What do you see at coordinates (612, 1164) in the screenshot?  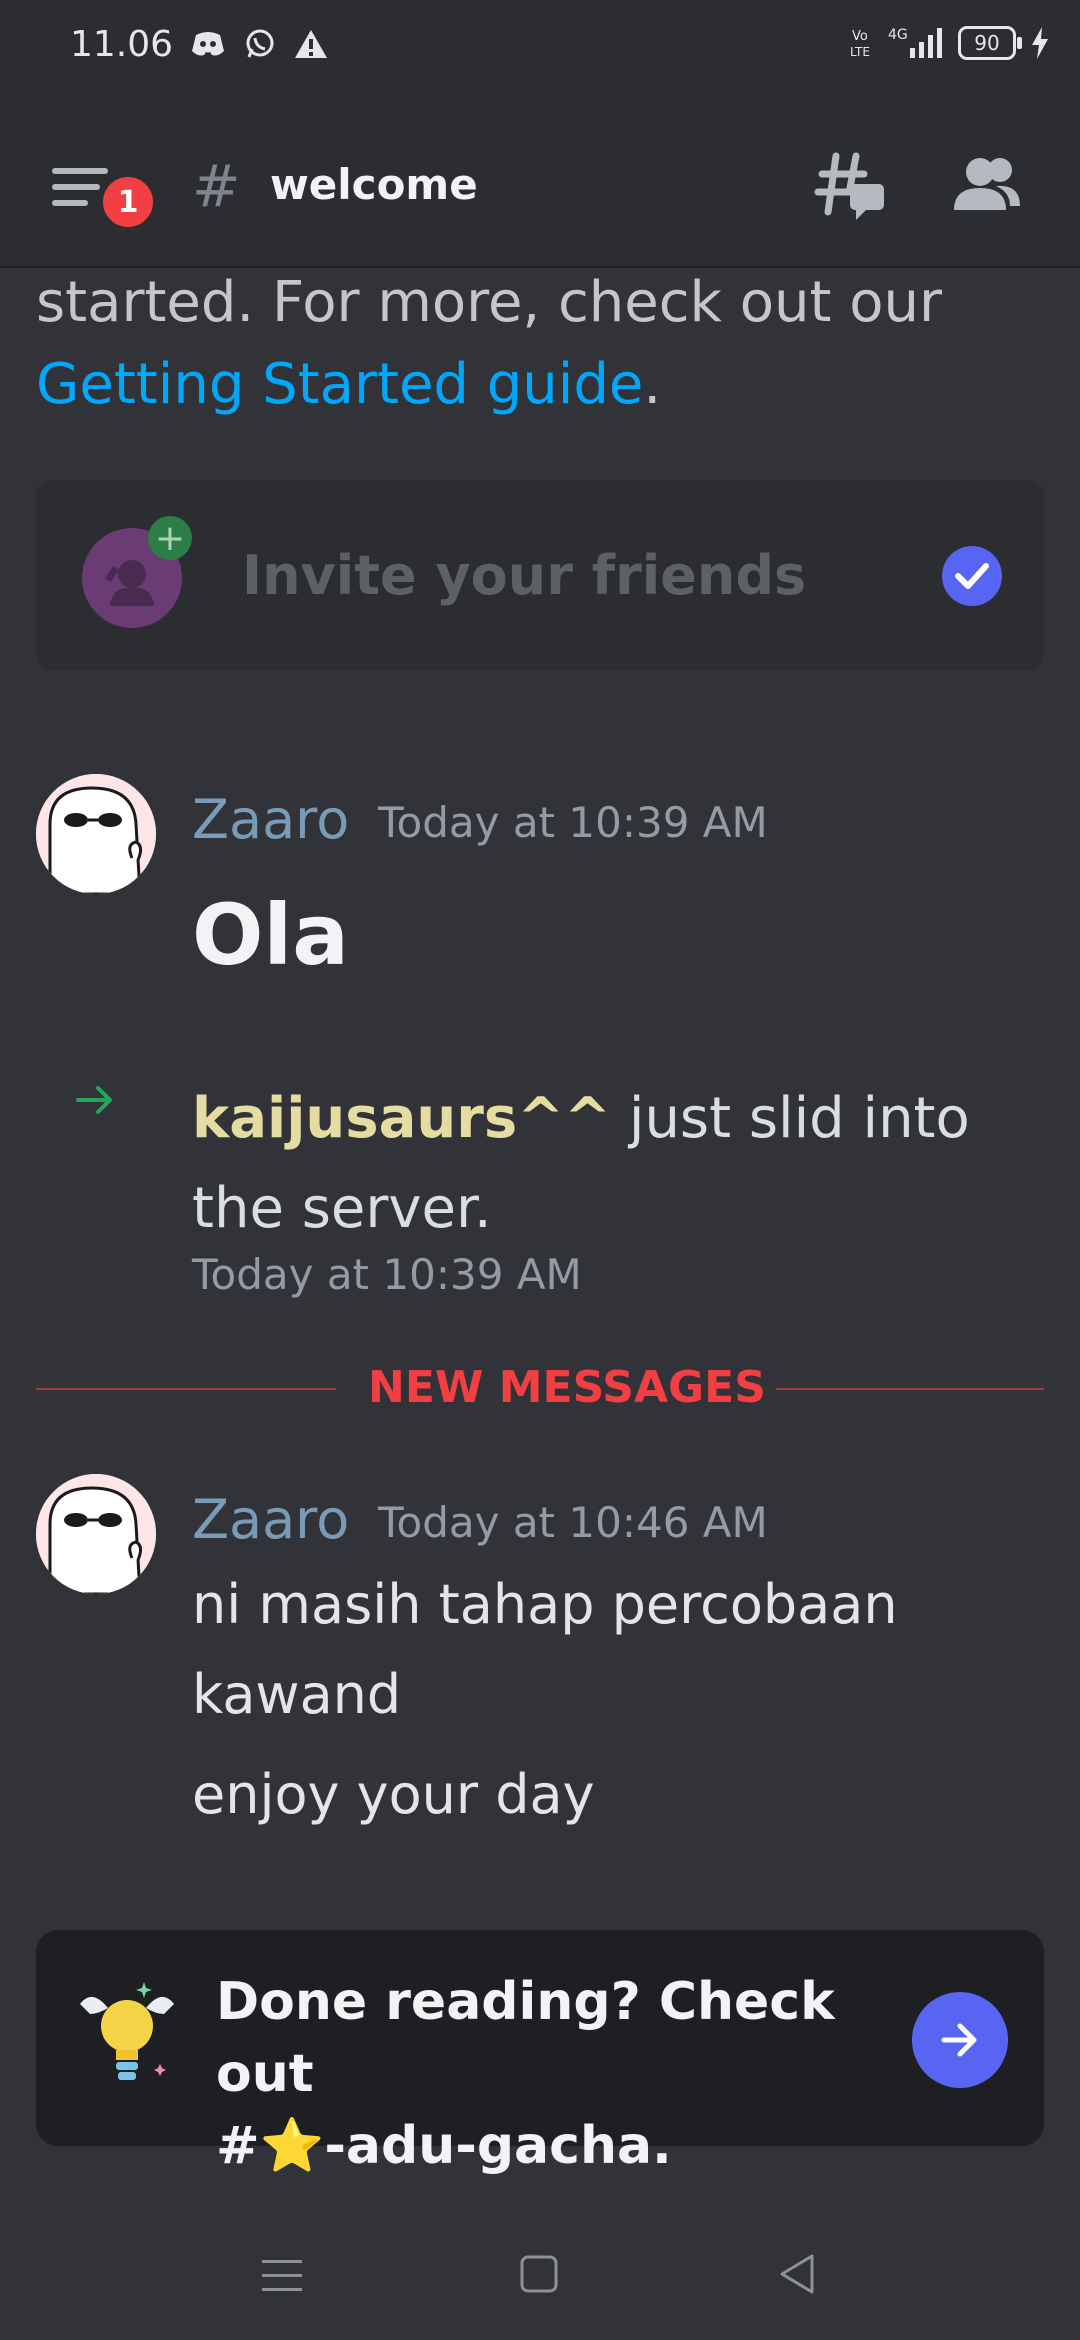 I see `join-message: kaijusaurs^^ just slid into the server.` at bounding box center [612, 1164].